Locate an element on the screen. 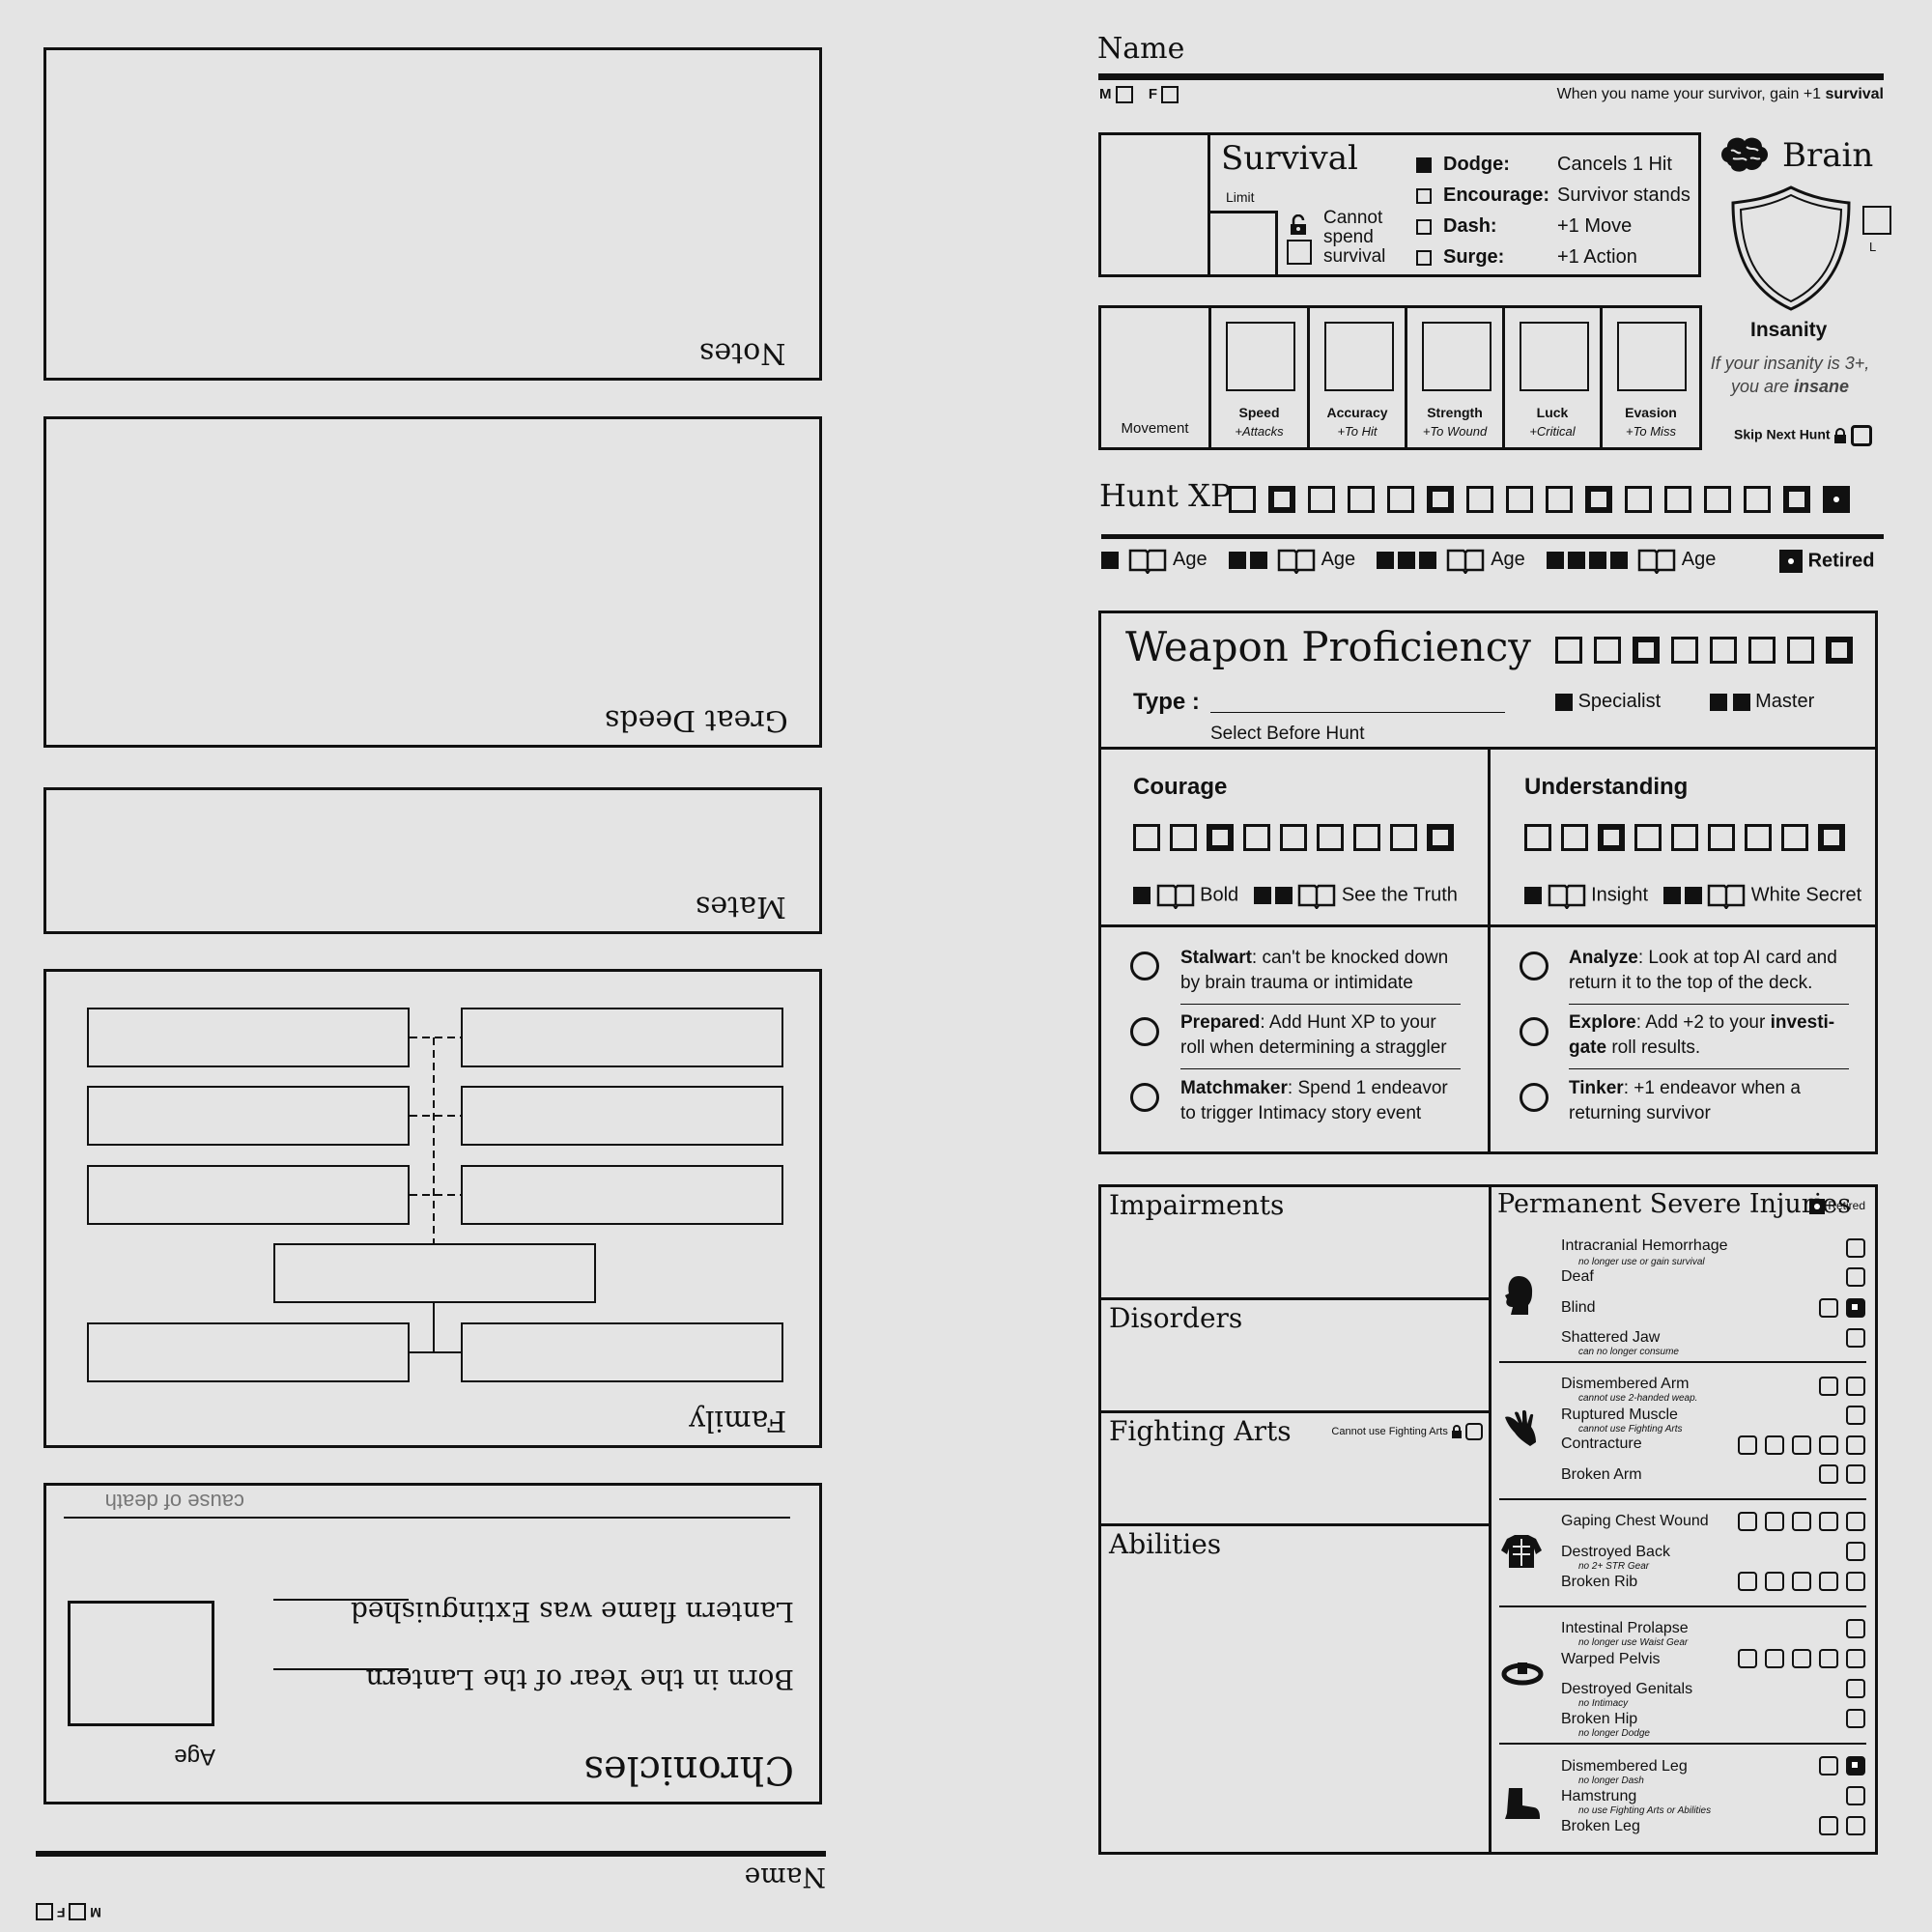  f-checkbox is located at coordinates (1170, 95).